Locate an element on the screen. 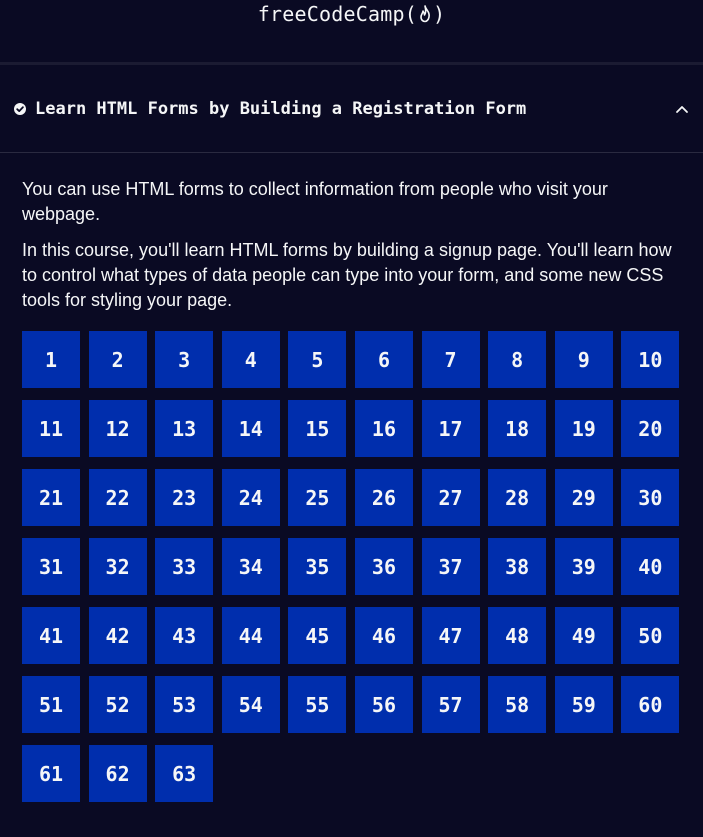 The image size is (703, 837). step-button: 61 is located at coordinates (51, 773).